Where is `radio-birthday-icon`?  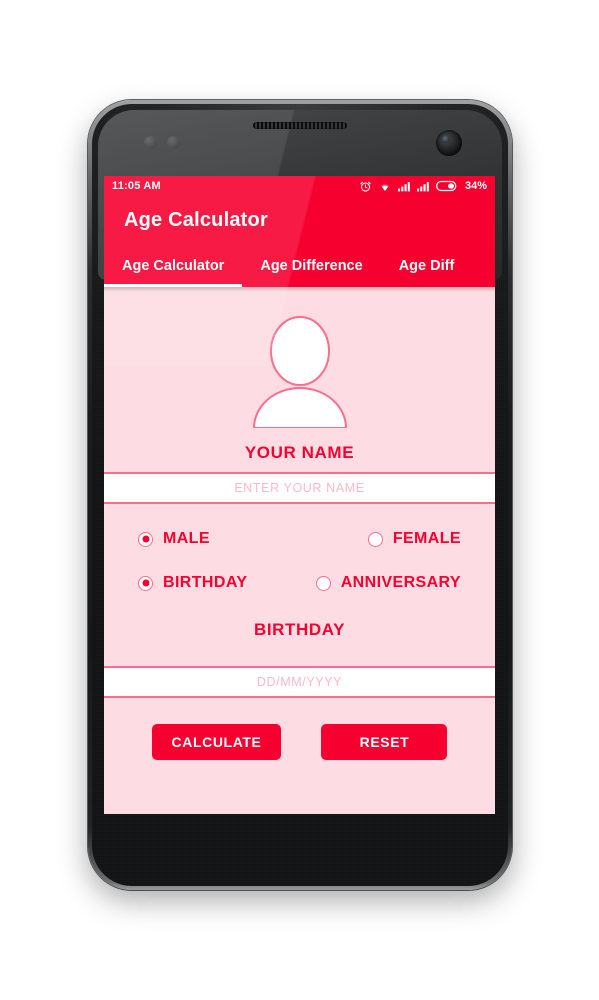 radio-birthday-icon is located at coordinates (145, 583).